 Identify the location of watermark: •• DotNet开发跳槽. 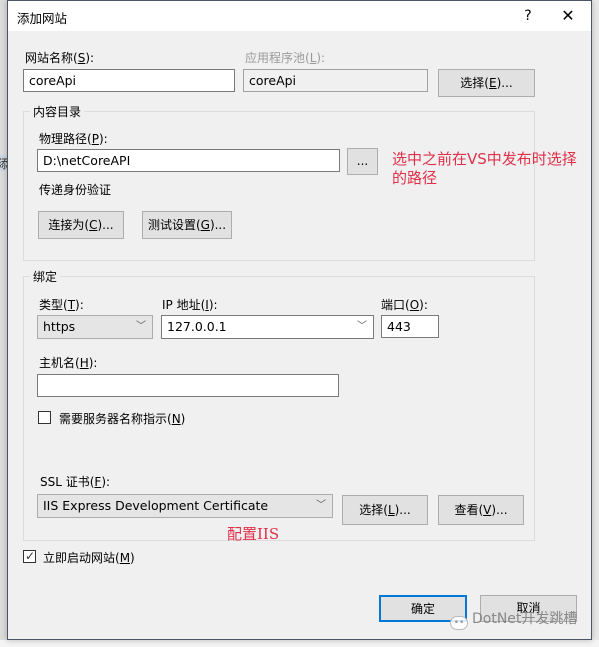
(513, 619).